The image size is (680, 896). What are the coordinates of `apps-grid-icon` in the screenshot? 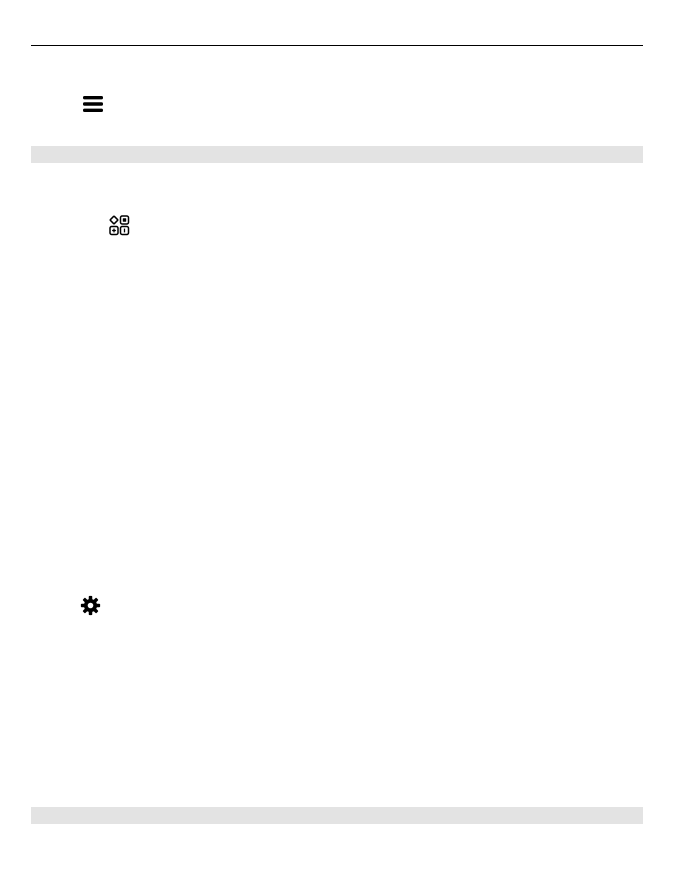 It's located at (119, 225).